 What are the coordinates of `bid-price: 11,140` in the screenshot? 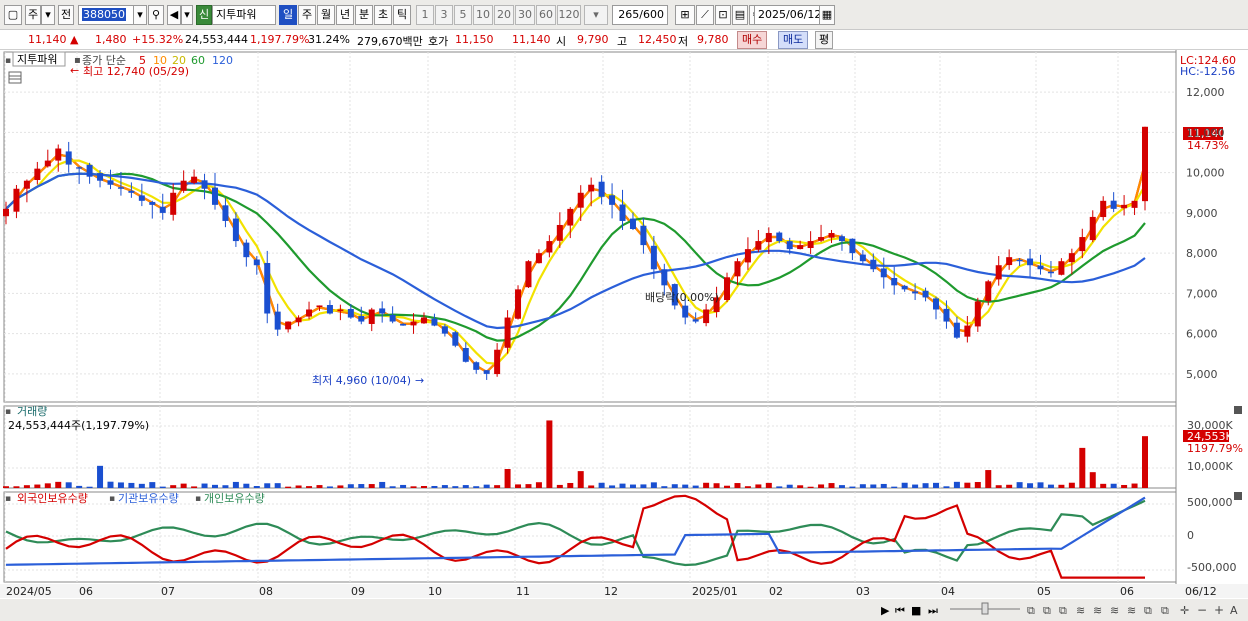 It's located at (531, 39).